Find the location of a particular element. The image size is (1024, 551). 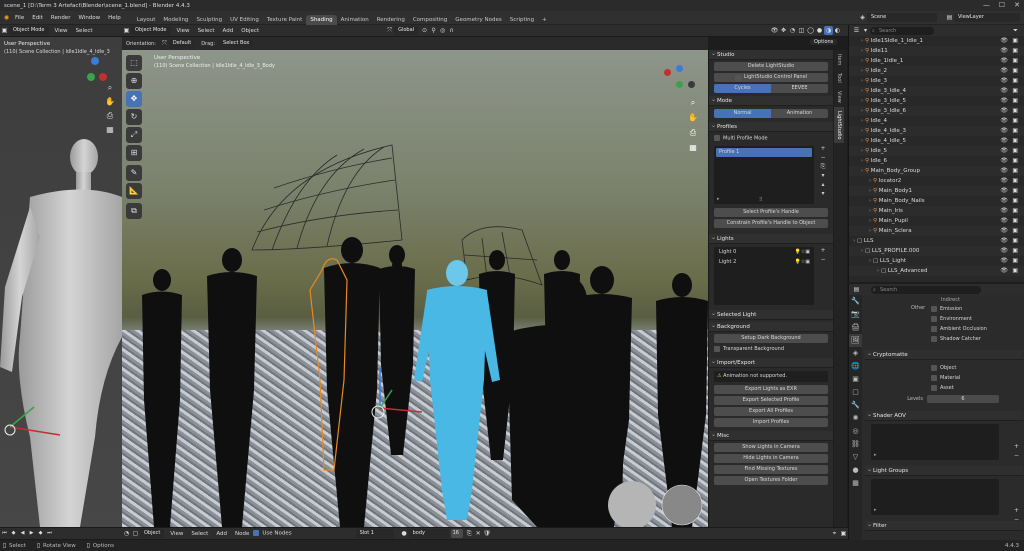

menu-render: Render is located at coordinates (61, 18).